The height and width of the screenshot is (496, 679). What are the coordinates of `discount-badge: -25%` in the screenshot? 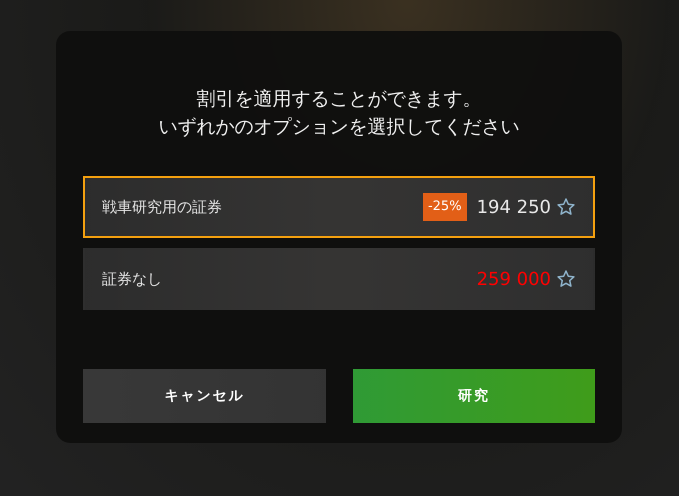 It's located at (444, 207).